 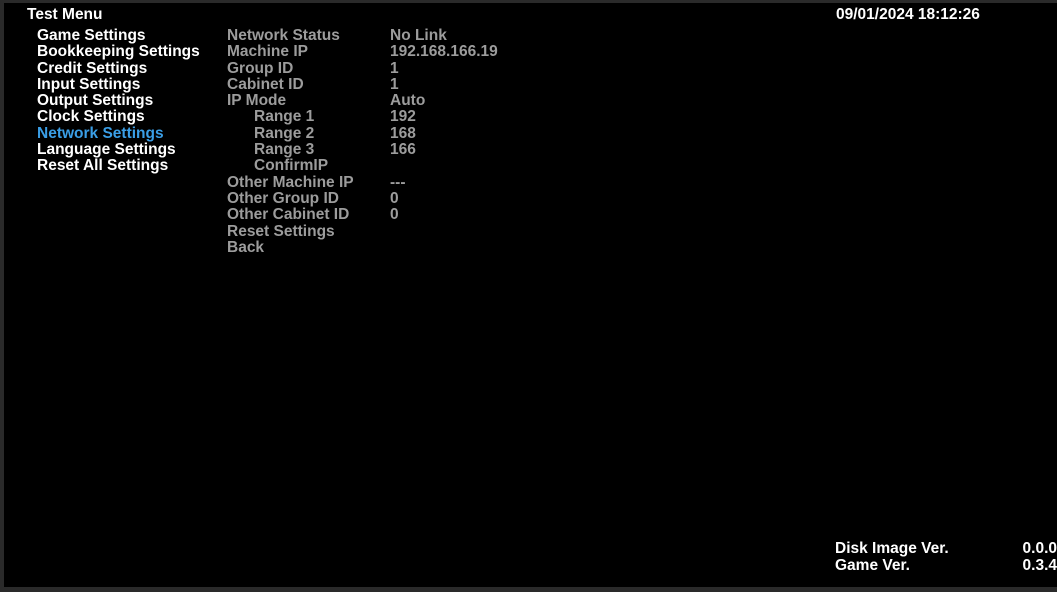 I want to click on setting-value: 192, so click(x=403, y=117).